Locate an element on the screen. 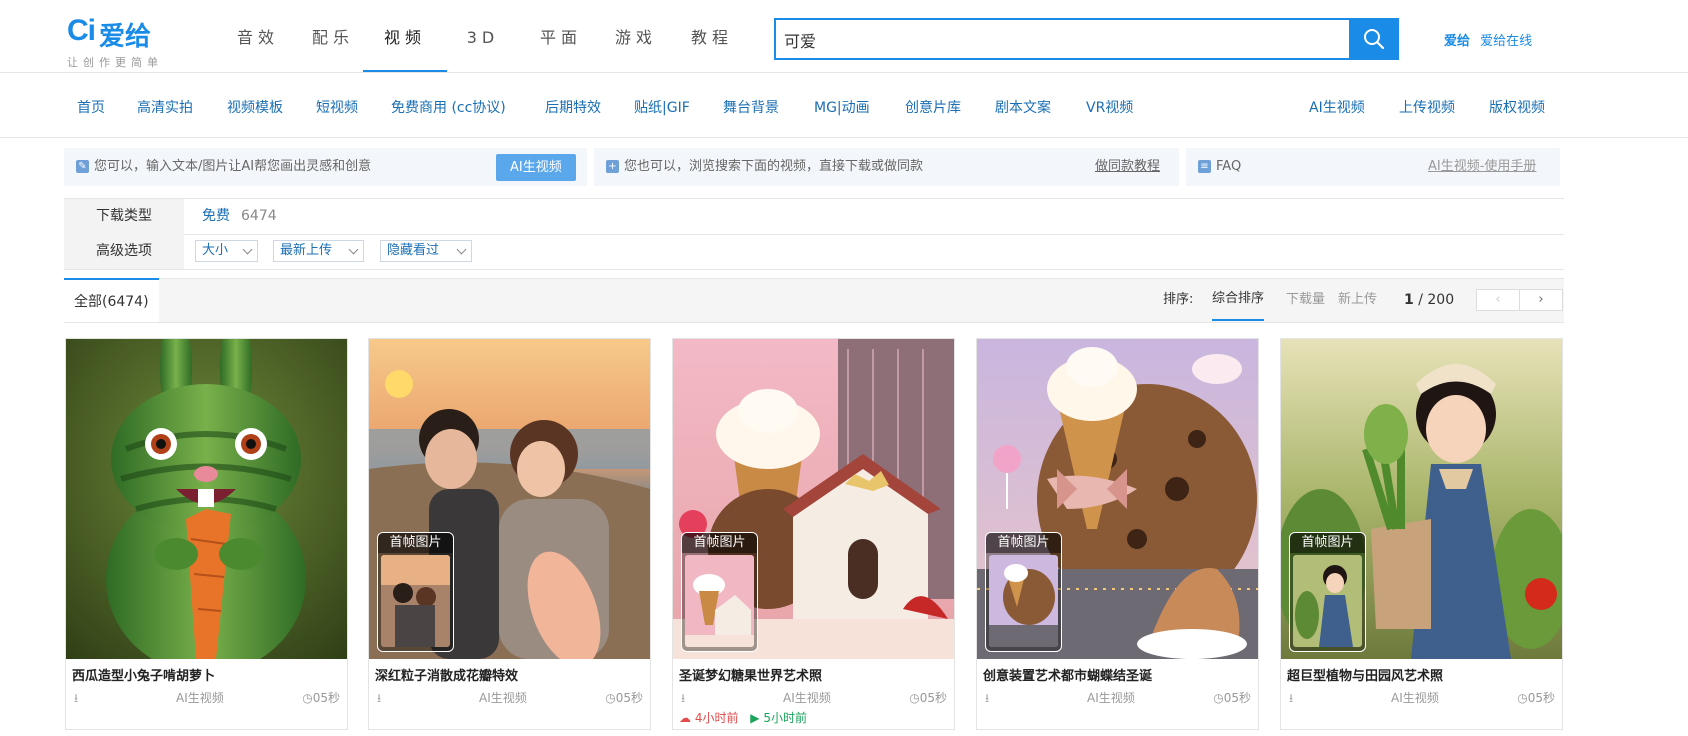 The image size is (1688, 736). top-nav-tutorial: 教程 is located at coordinates (712, 36).